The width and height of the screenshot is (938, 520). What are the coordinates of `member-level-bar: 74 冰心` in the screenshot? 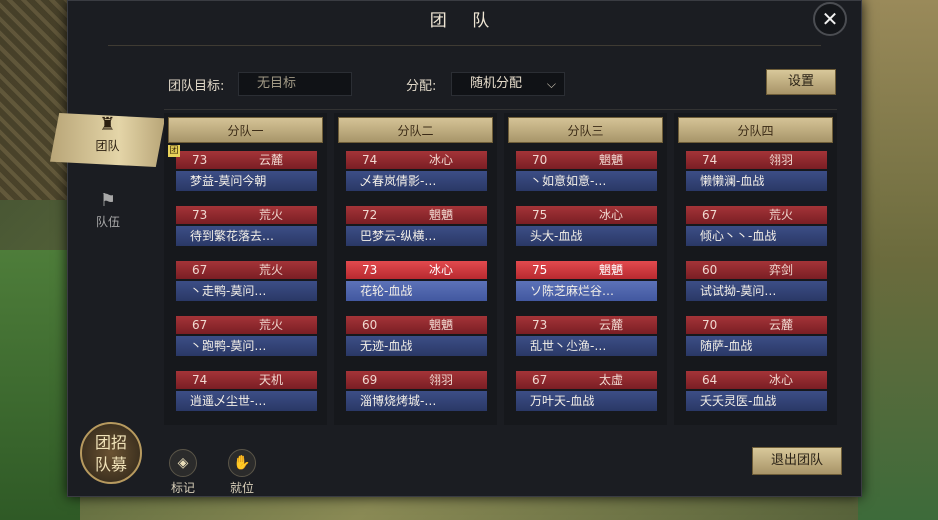 It's located at (416, 160).